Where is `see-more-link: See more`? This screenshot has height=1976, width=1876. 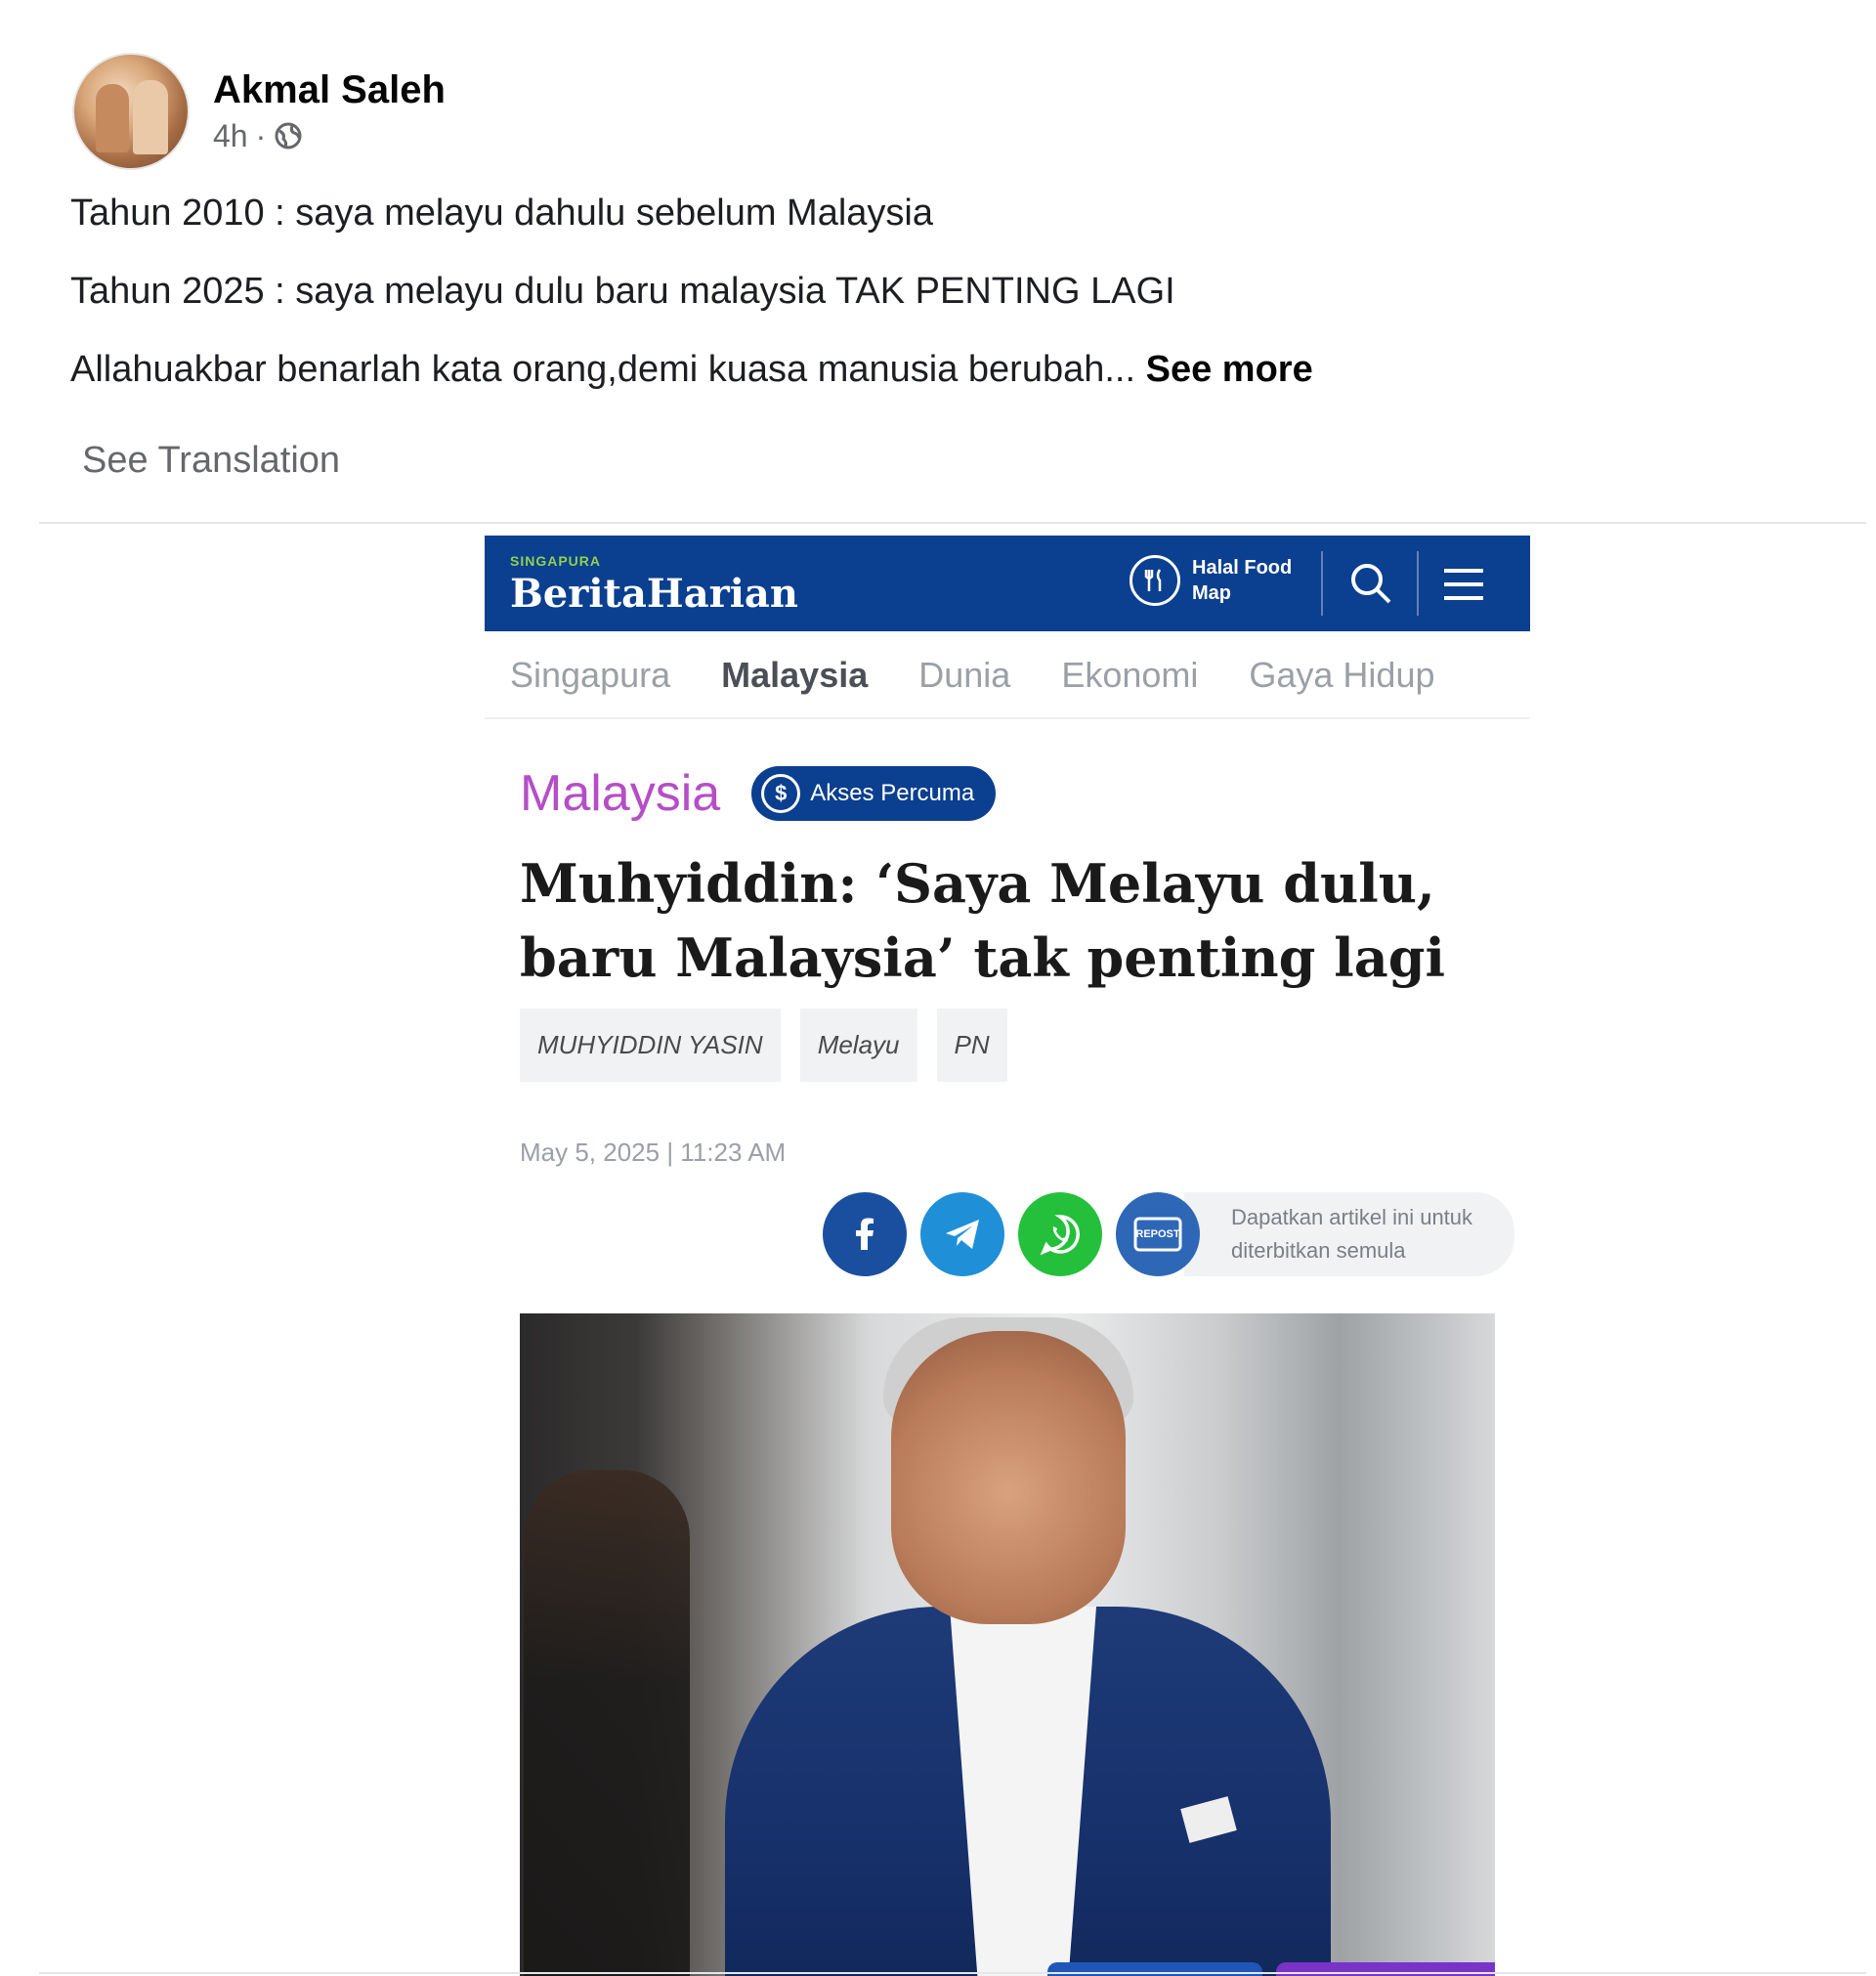 see-more-link: See more is located at coordinates (1229, 370).